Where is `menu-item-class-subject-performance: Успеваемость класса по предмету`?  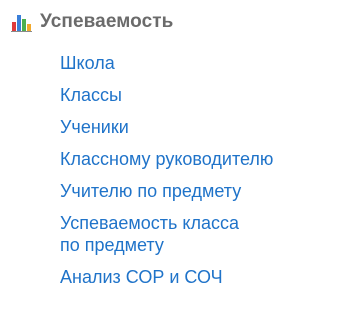 menu-item-class-subject-performance: Успеваемость класса по предмету is located at coordinates (166, 234).